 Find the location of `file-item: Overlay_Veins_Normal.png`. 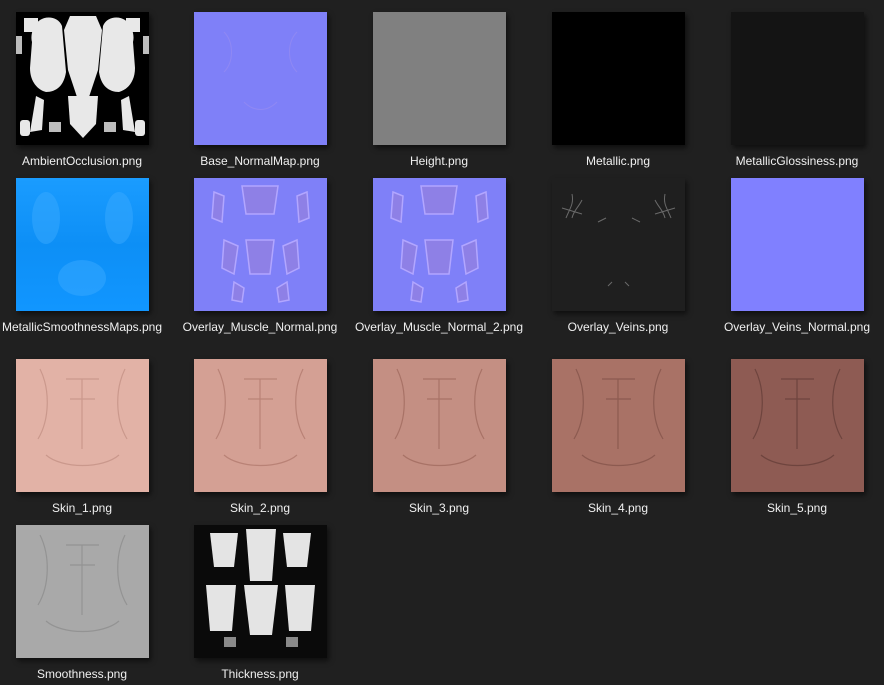

file-item: Overlay_Veins_Normal.png is located at coordinates (796, 256).